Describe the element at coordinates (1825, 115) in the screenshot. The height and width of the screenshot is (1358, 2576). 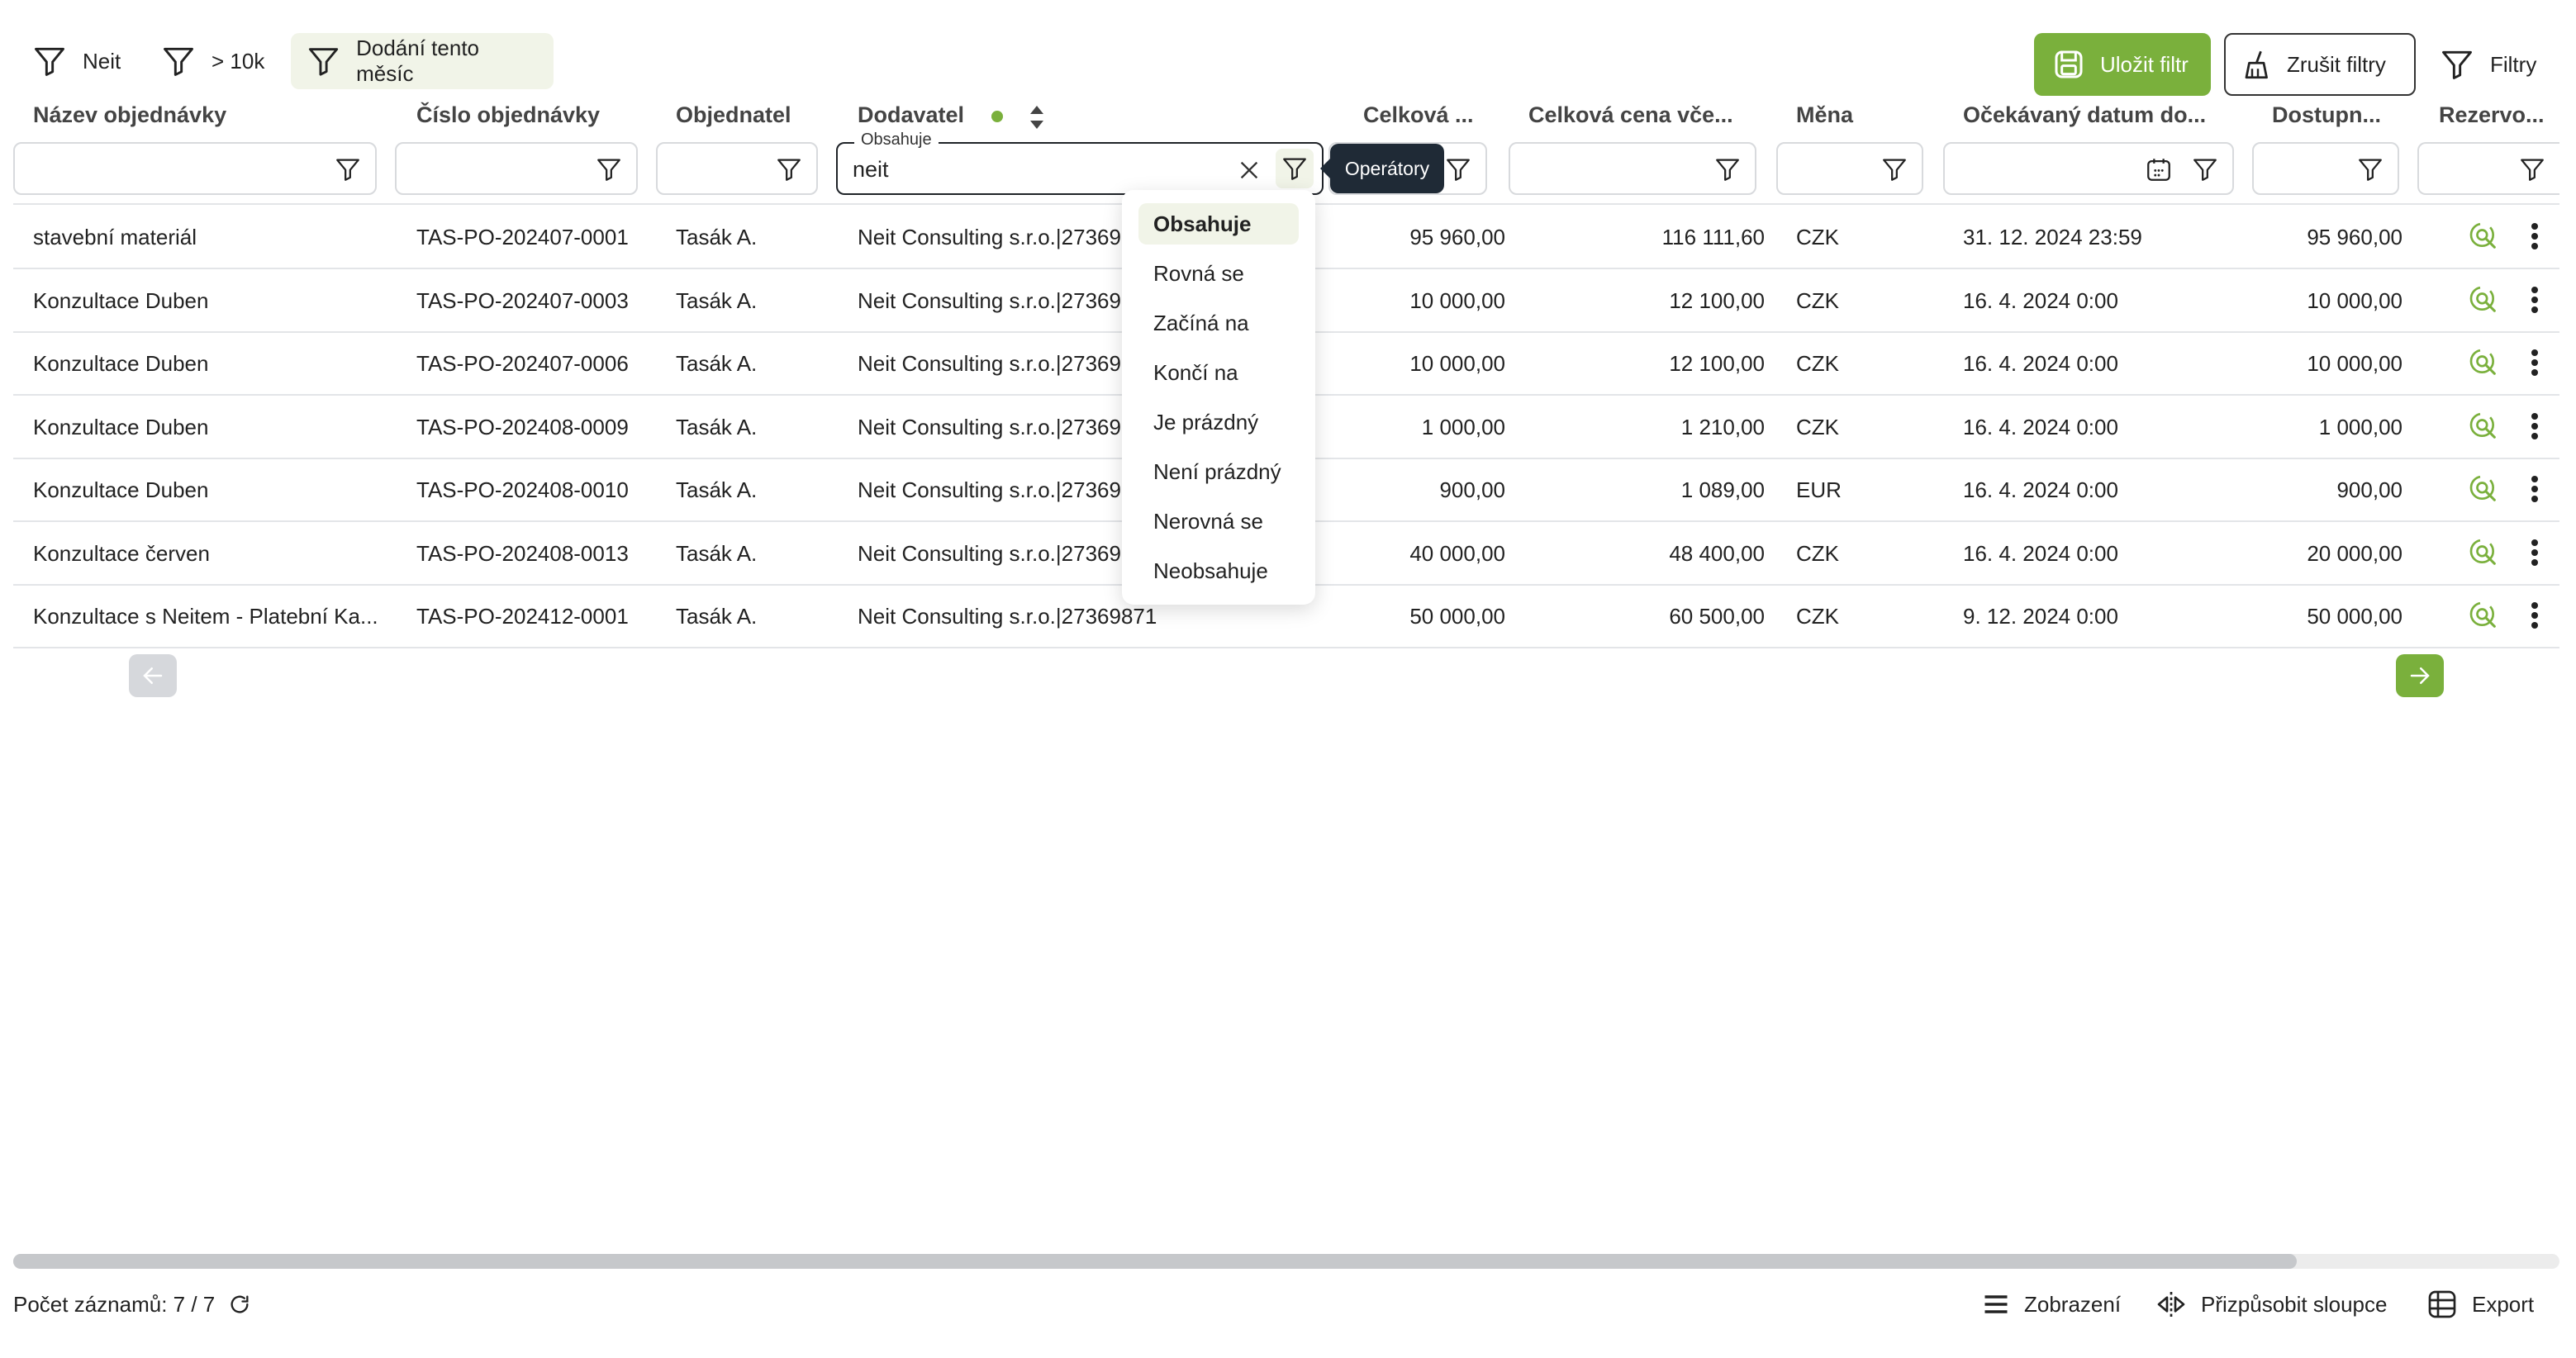
I see `column-header-currency: Měna` at that location.